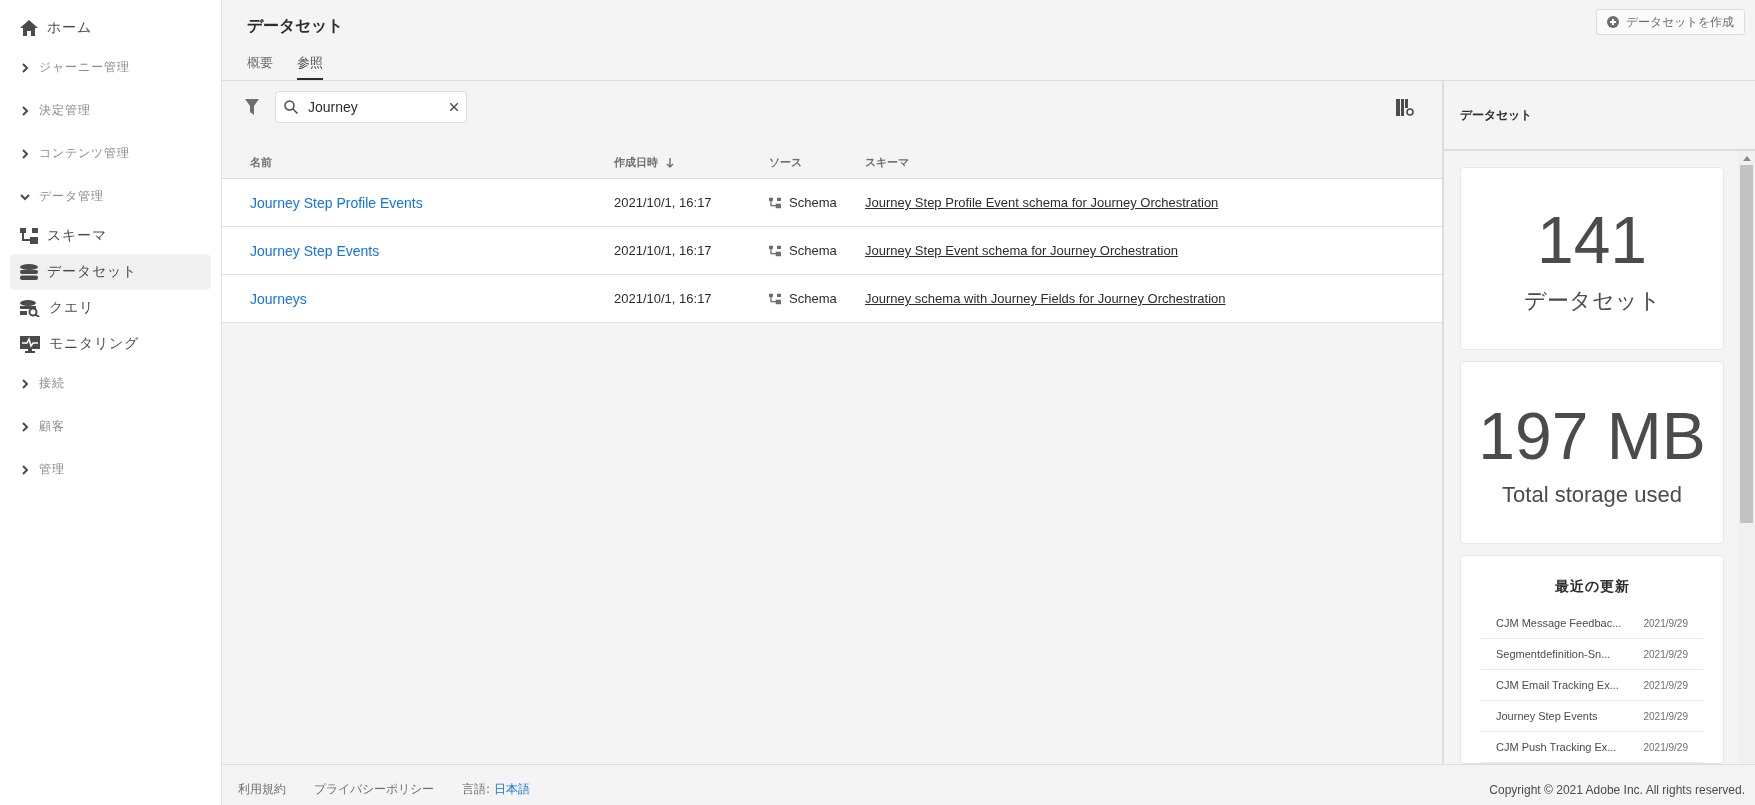 This screenshot has width=1755, height=805. What do you see at coordinates (511, 789) in the screenshot?
I see `language-link: 日本語` at bounding box center [511, 789].